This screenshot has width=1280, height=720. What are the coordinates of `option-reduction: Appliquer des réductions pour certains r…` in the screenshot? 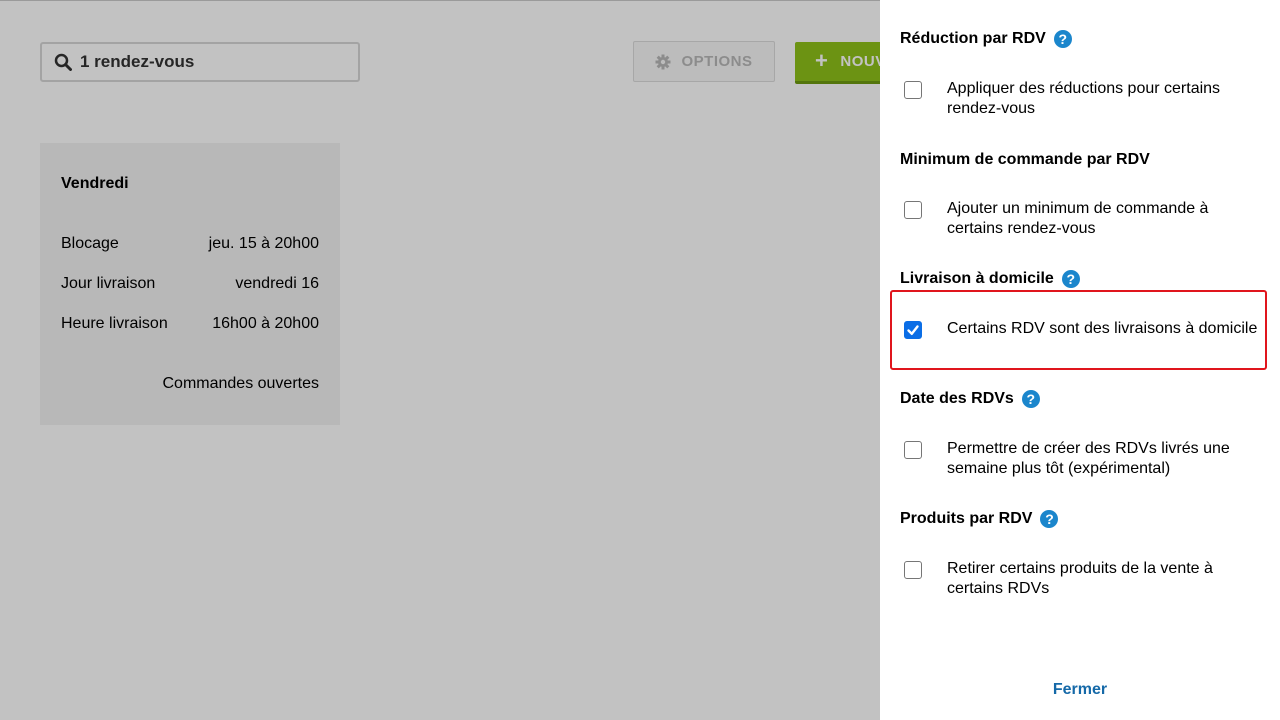 It's located at (1087, 99).